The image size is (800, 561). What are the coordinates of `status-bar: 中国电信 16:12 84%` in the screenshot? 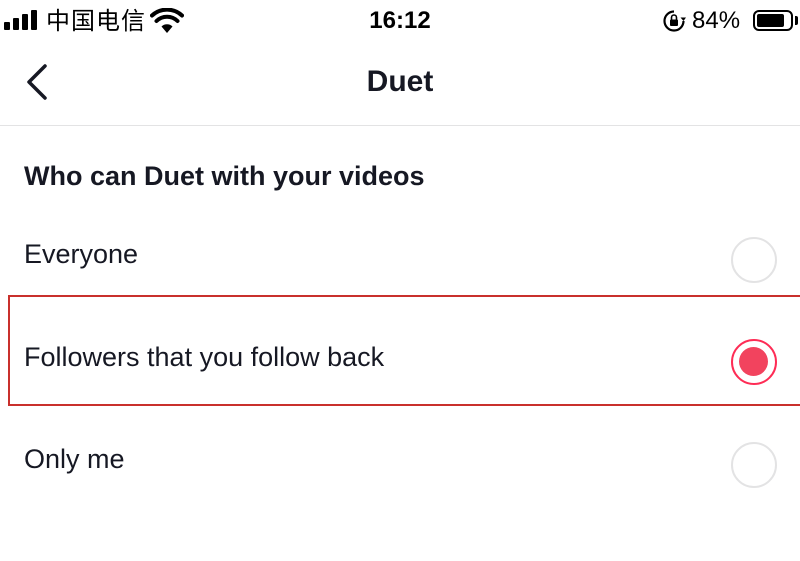 It's located at (400, 21).